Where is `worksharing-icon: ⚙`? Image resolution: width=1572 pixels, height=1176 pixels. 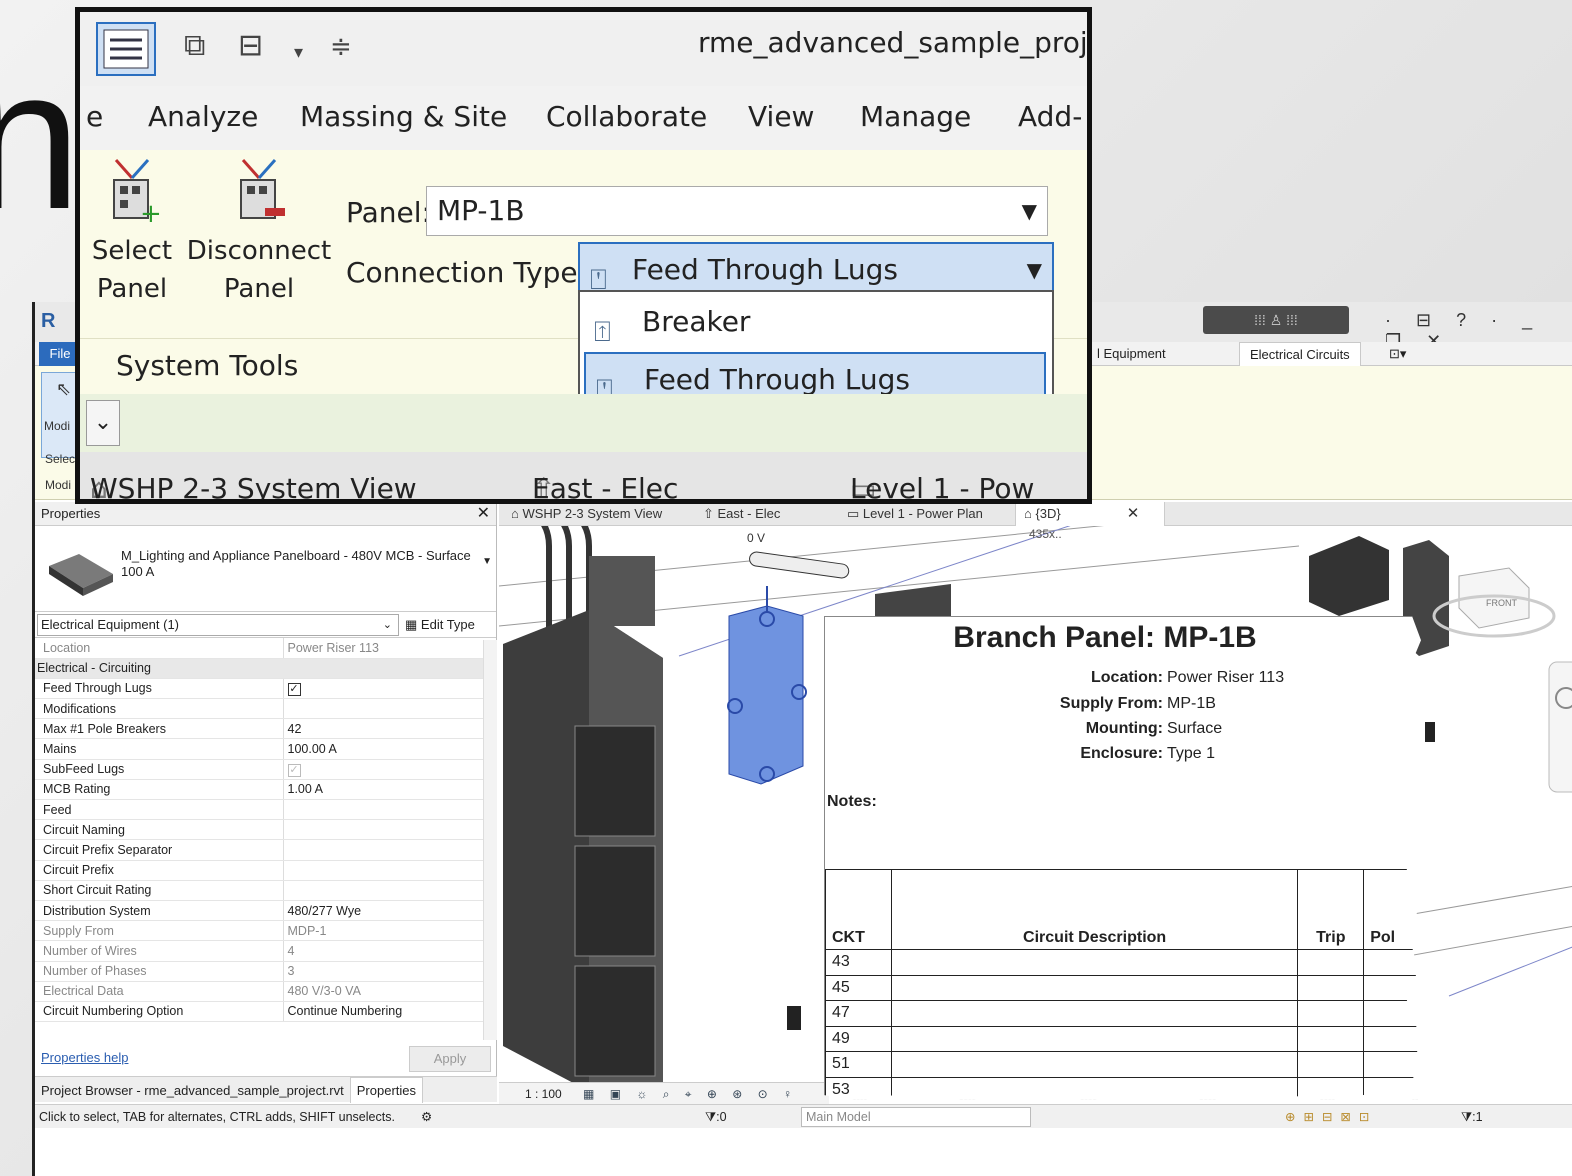
worksharing-icon: ⚙ is located at coordinates (426, 1117).